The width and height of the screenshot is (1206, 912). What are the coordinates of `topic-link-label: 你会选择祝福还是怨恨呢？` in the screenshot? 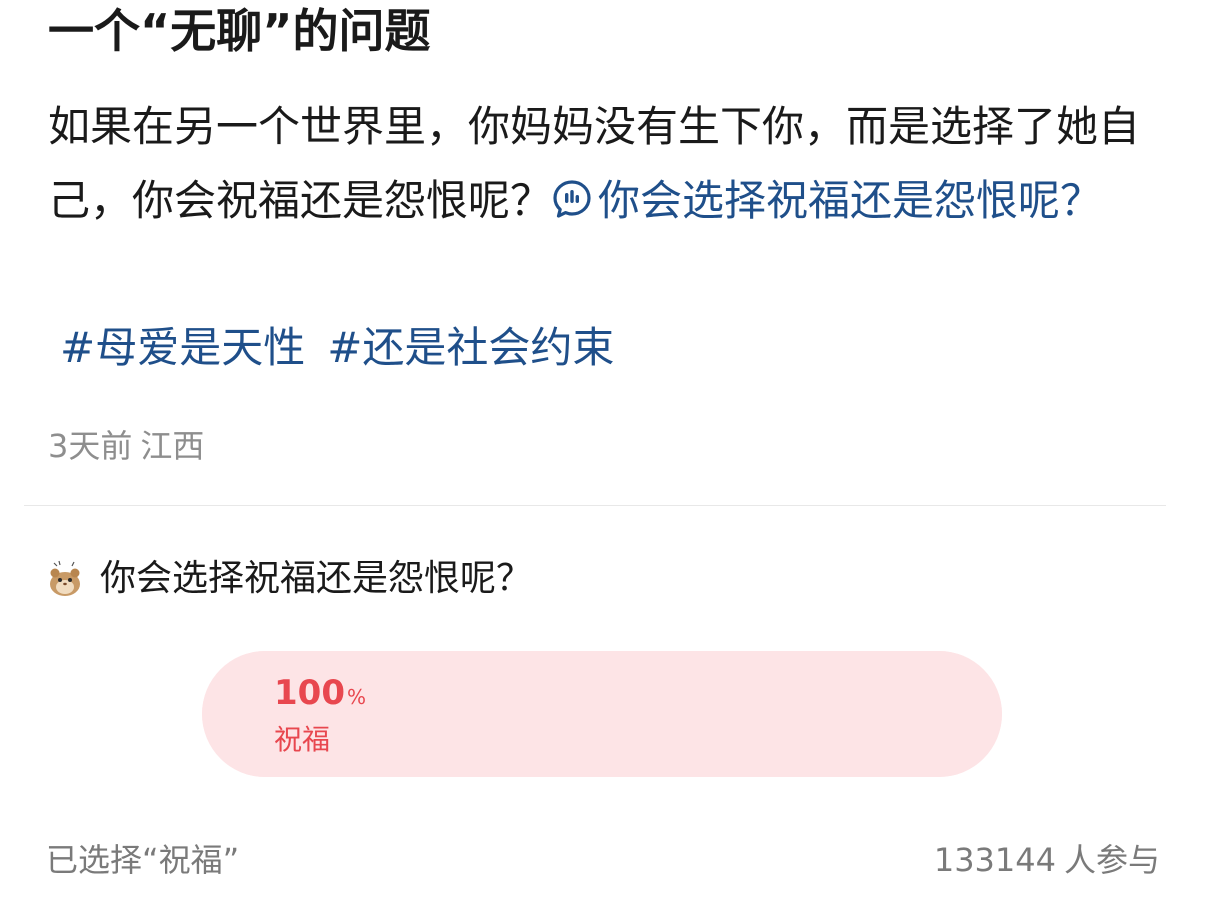 It's located at (850, 200).